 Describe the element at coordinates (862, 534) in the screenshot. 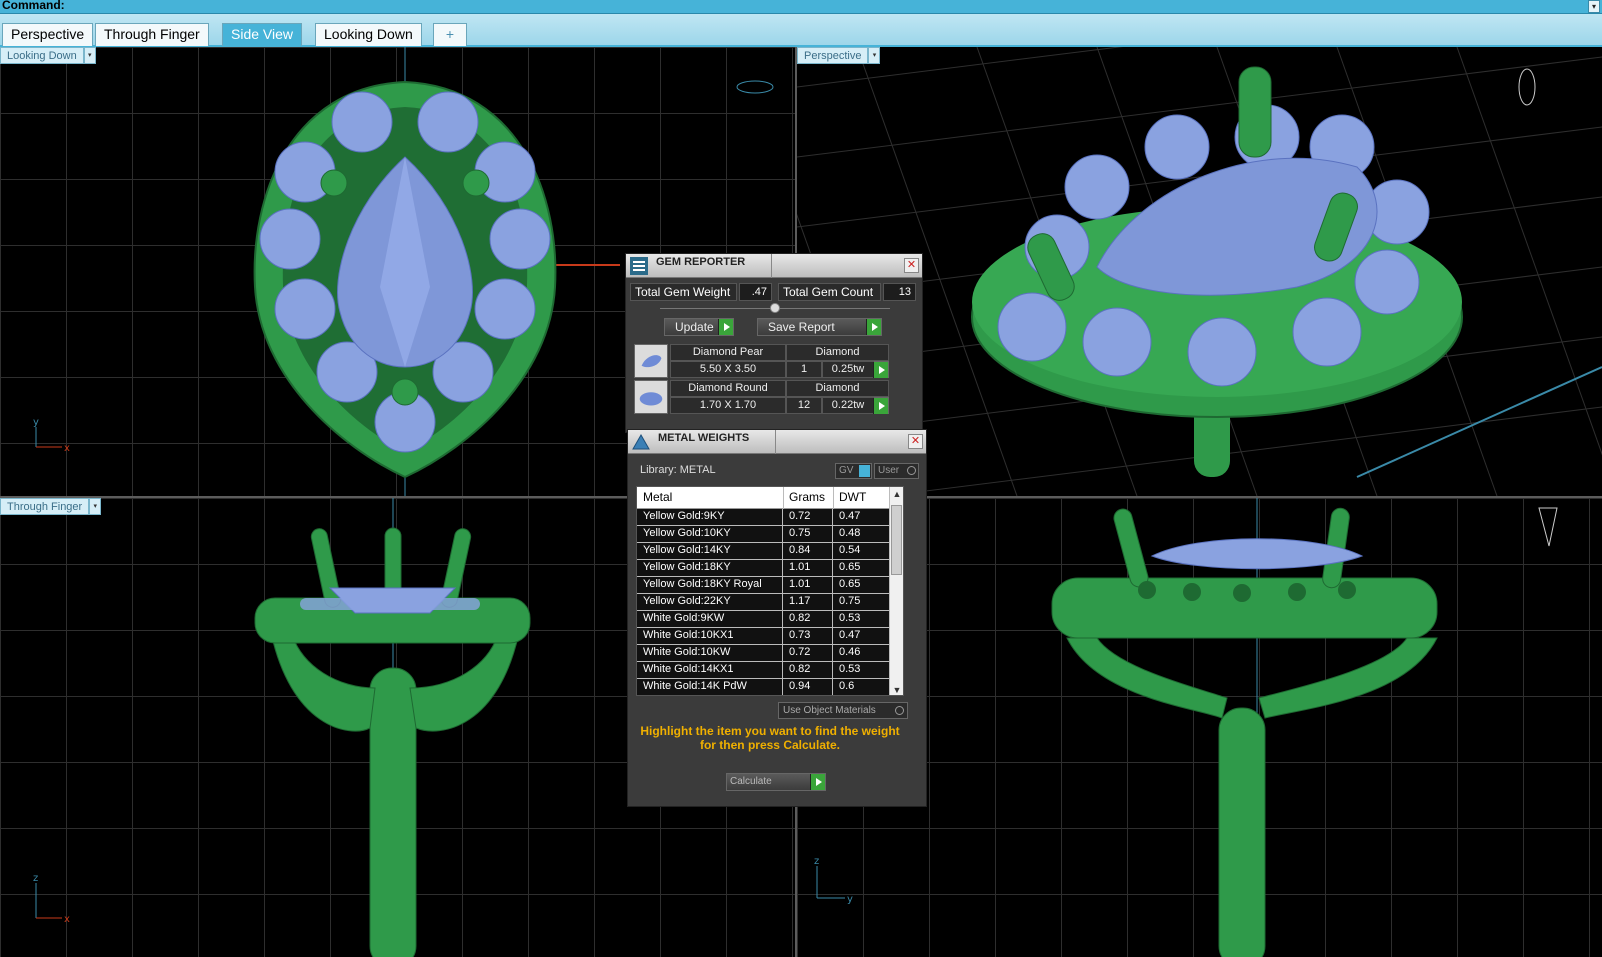

I see `dwt-cell: 0.48` at that location.